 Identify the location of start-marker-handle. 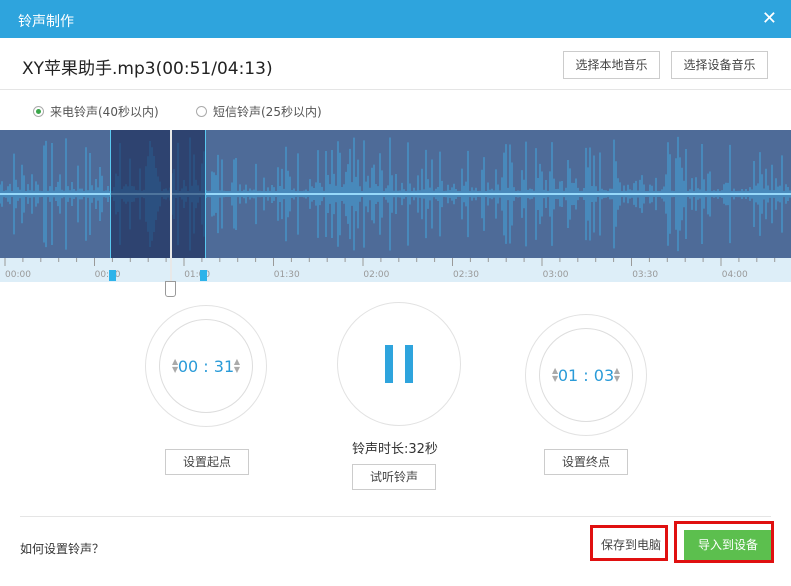
(112, 275).